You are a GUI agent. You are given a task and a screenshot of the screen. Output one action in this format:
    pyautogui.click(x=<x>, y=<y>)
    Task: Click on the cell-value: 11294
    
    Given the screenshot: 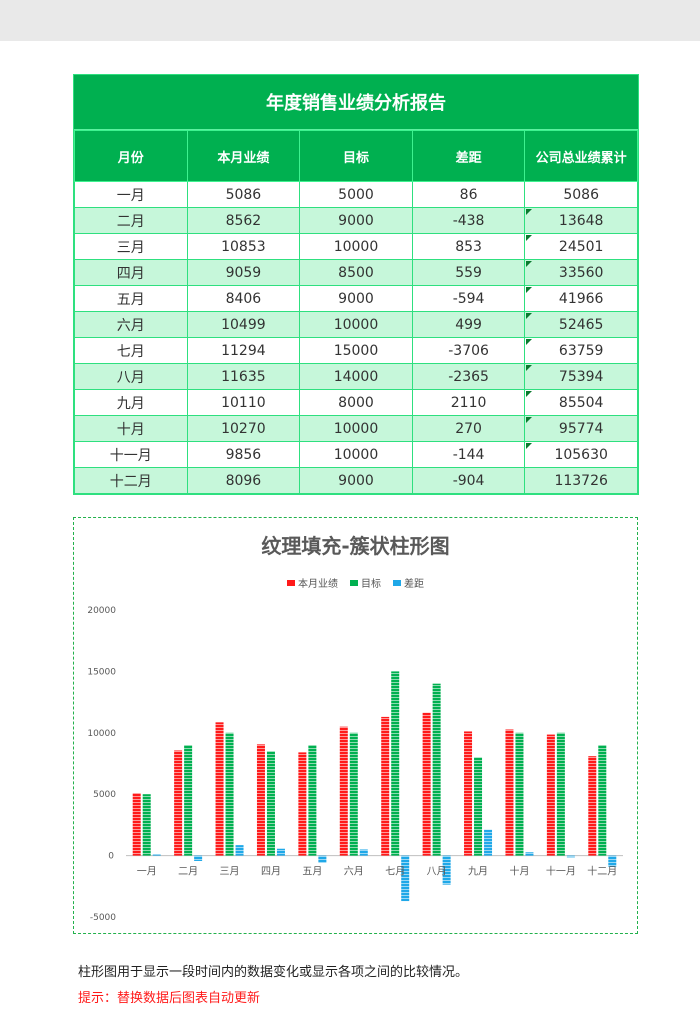 What is the action you would take?
    pyautogui.click(x=243, y=350)
    